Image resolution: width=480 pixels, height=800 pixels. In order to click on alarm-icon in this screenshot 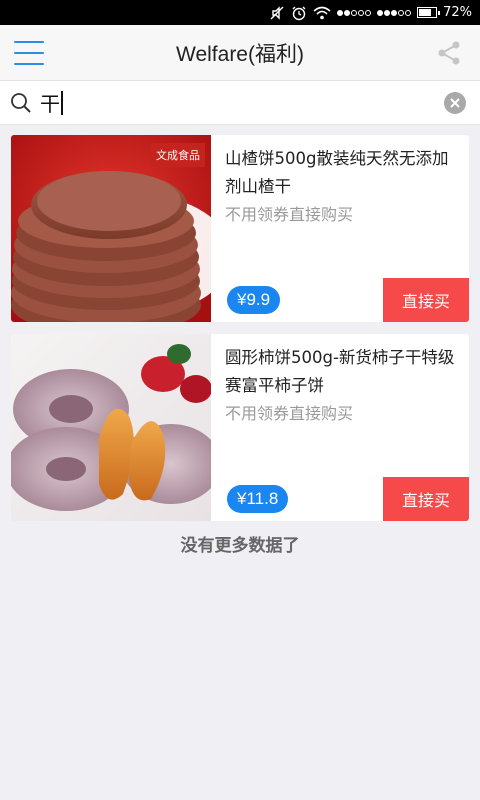, I will do `click(299, 13)`.